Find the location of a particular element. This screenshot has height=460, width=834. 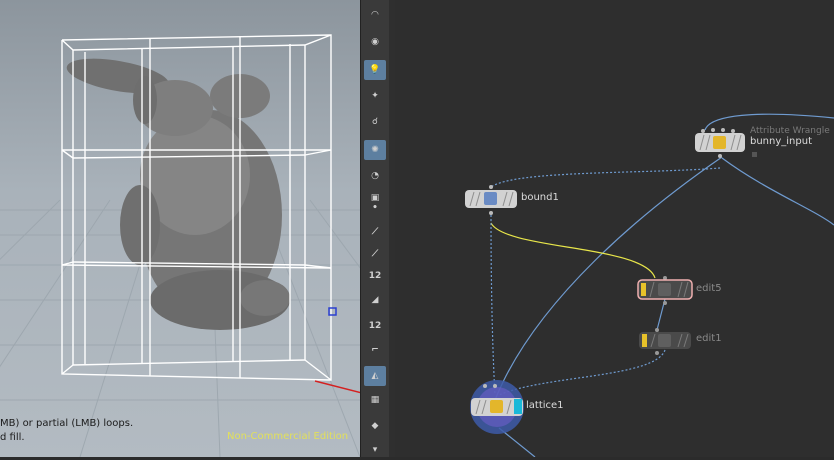

wire-edit1-to-lattice is located at coordinates (582, 372).